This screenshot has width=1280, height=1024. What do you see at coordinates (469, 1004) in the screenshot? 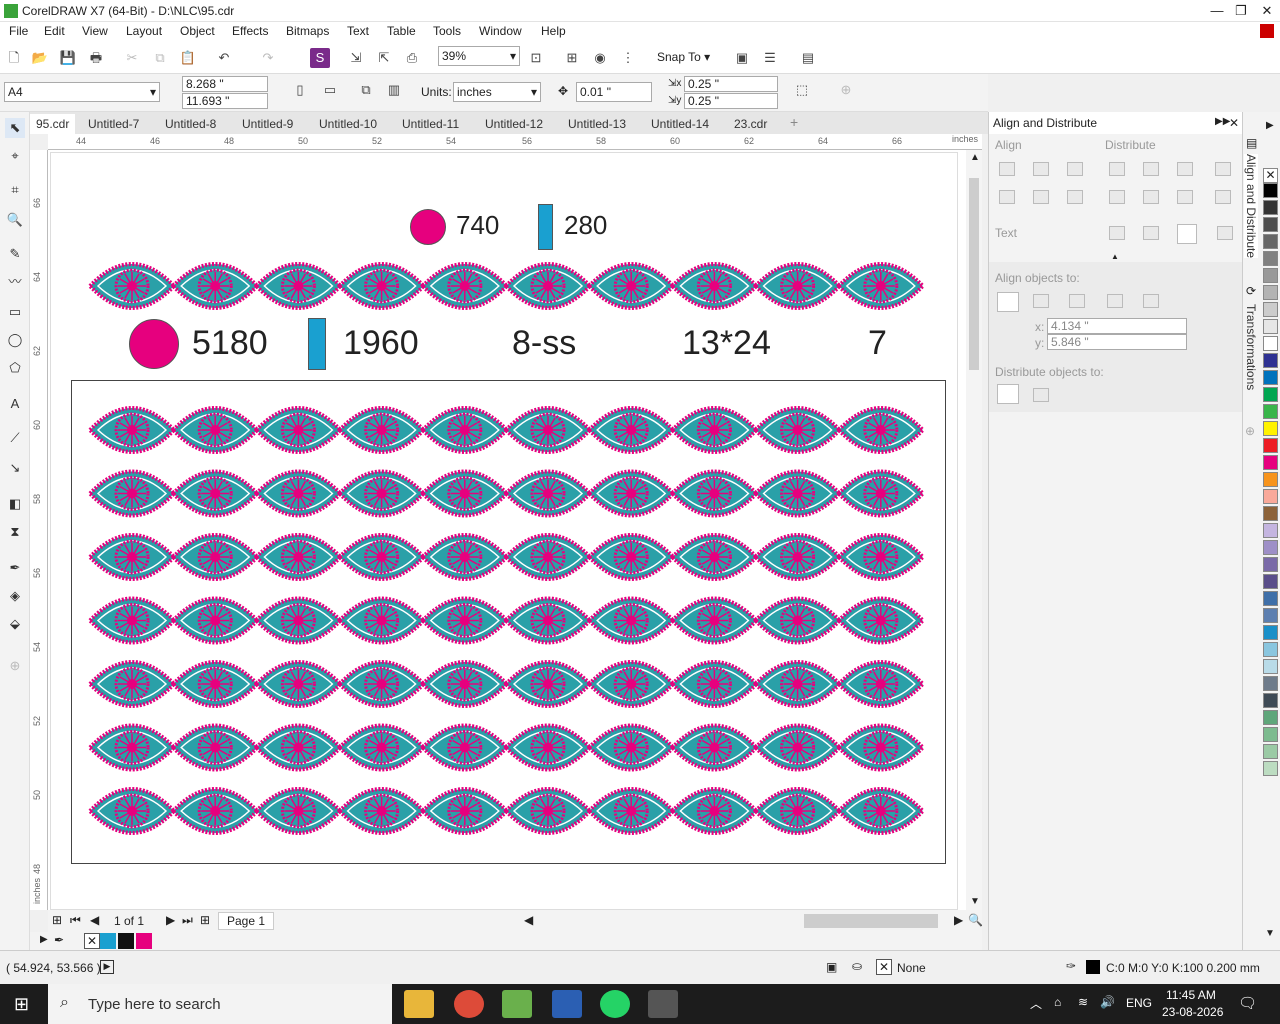
I see `chrome-icon` at bounding box center [469, 1004].